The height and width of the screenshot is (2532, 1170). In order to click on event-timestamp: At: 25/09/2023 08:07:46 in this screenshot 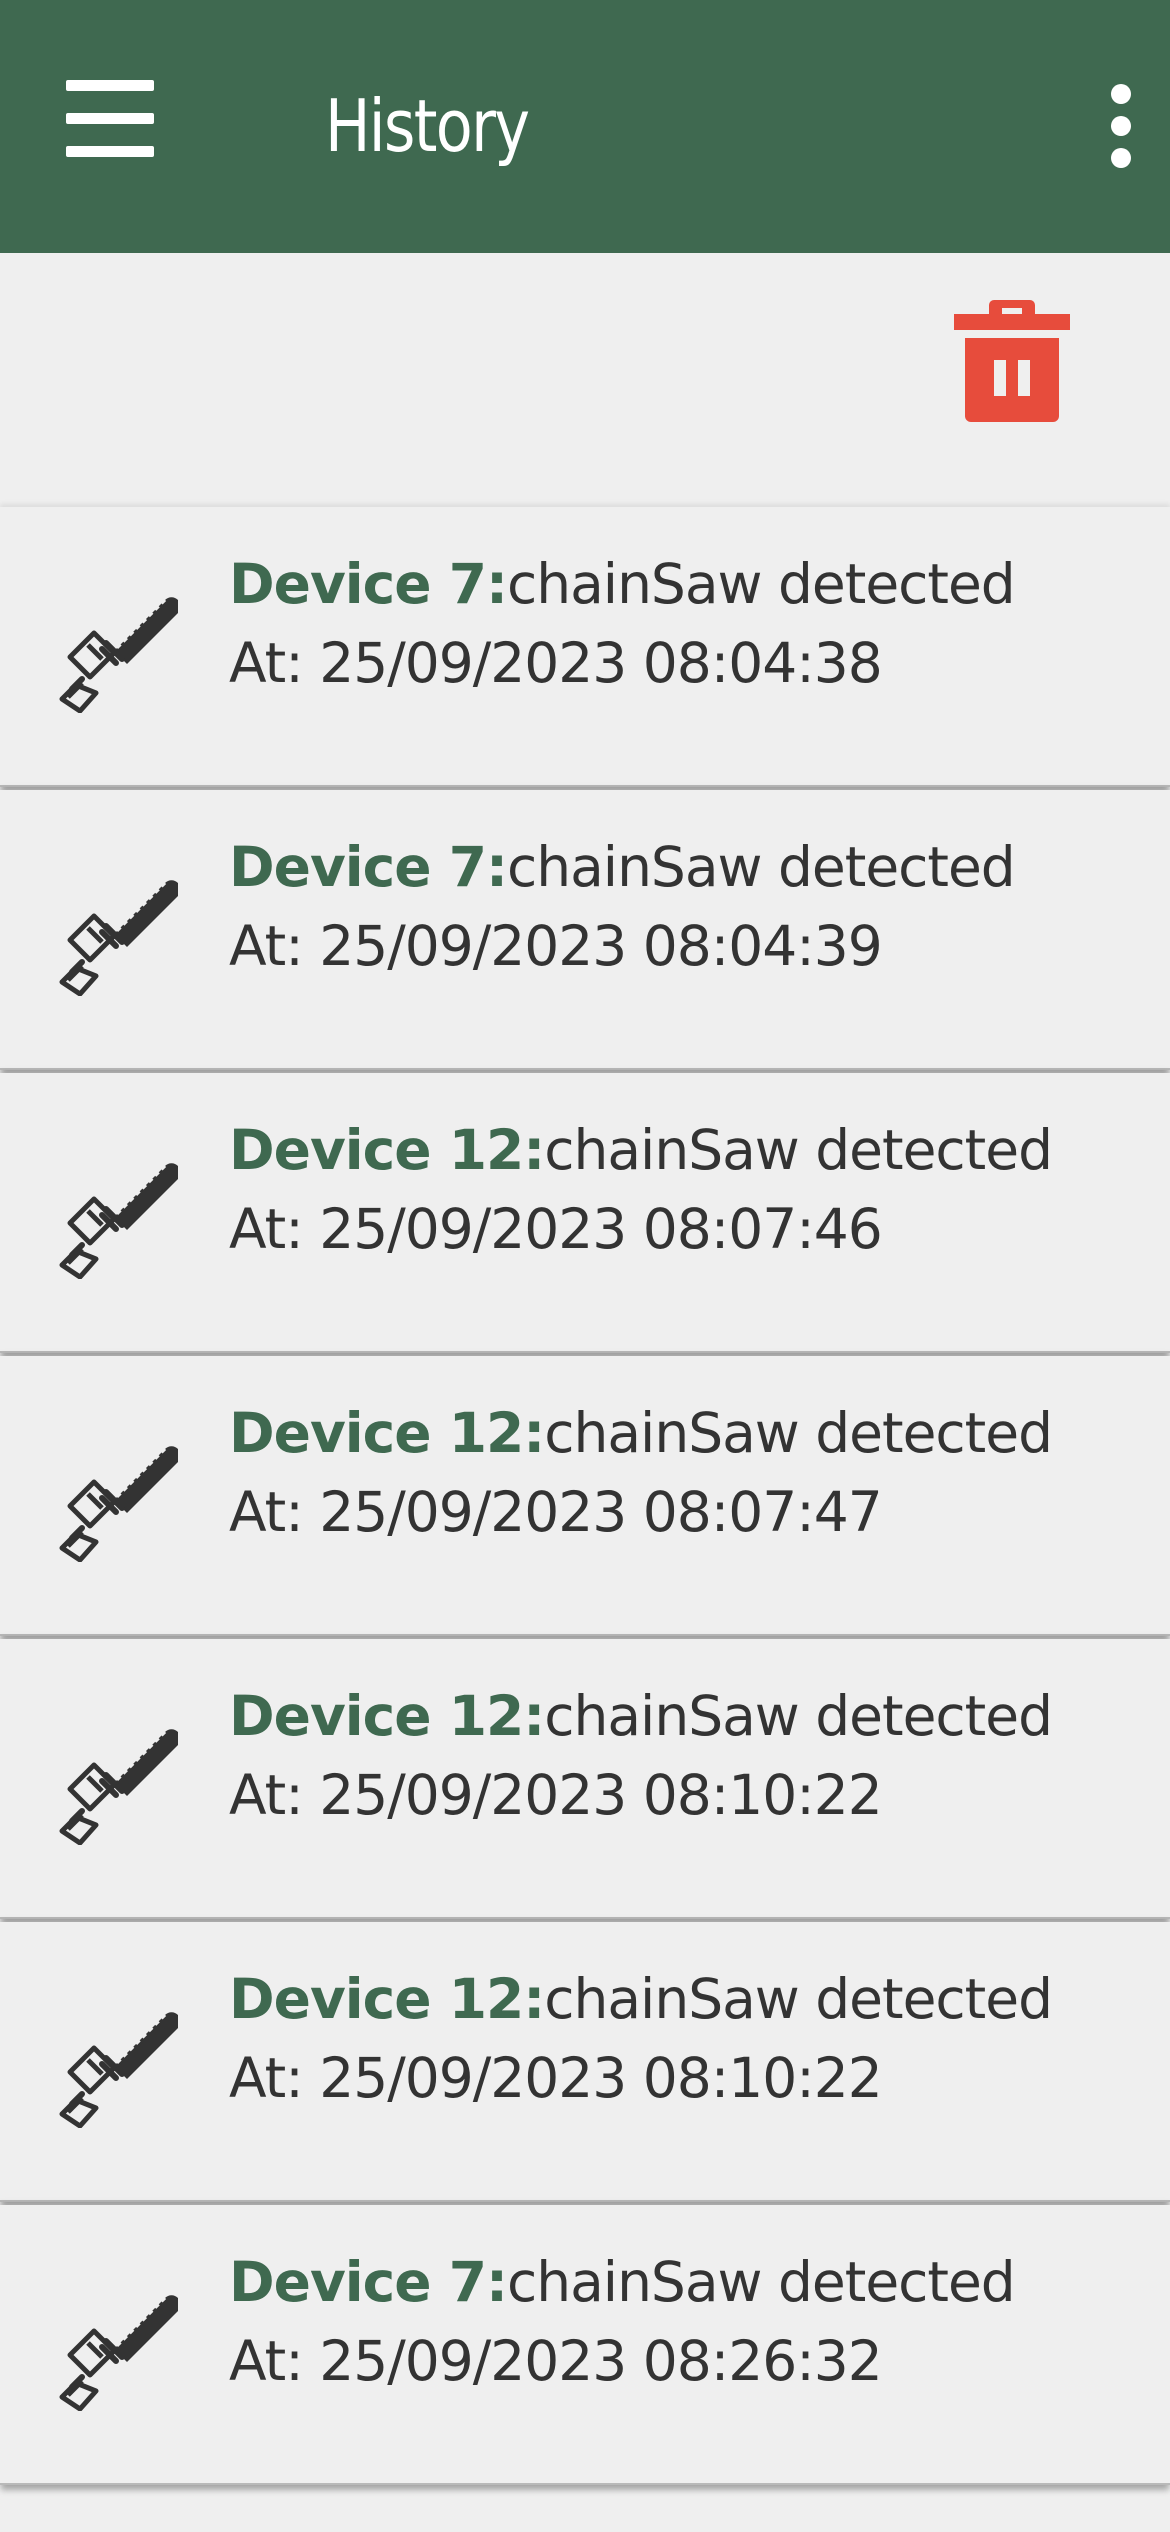, I will do `click(556, 1229)`.